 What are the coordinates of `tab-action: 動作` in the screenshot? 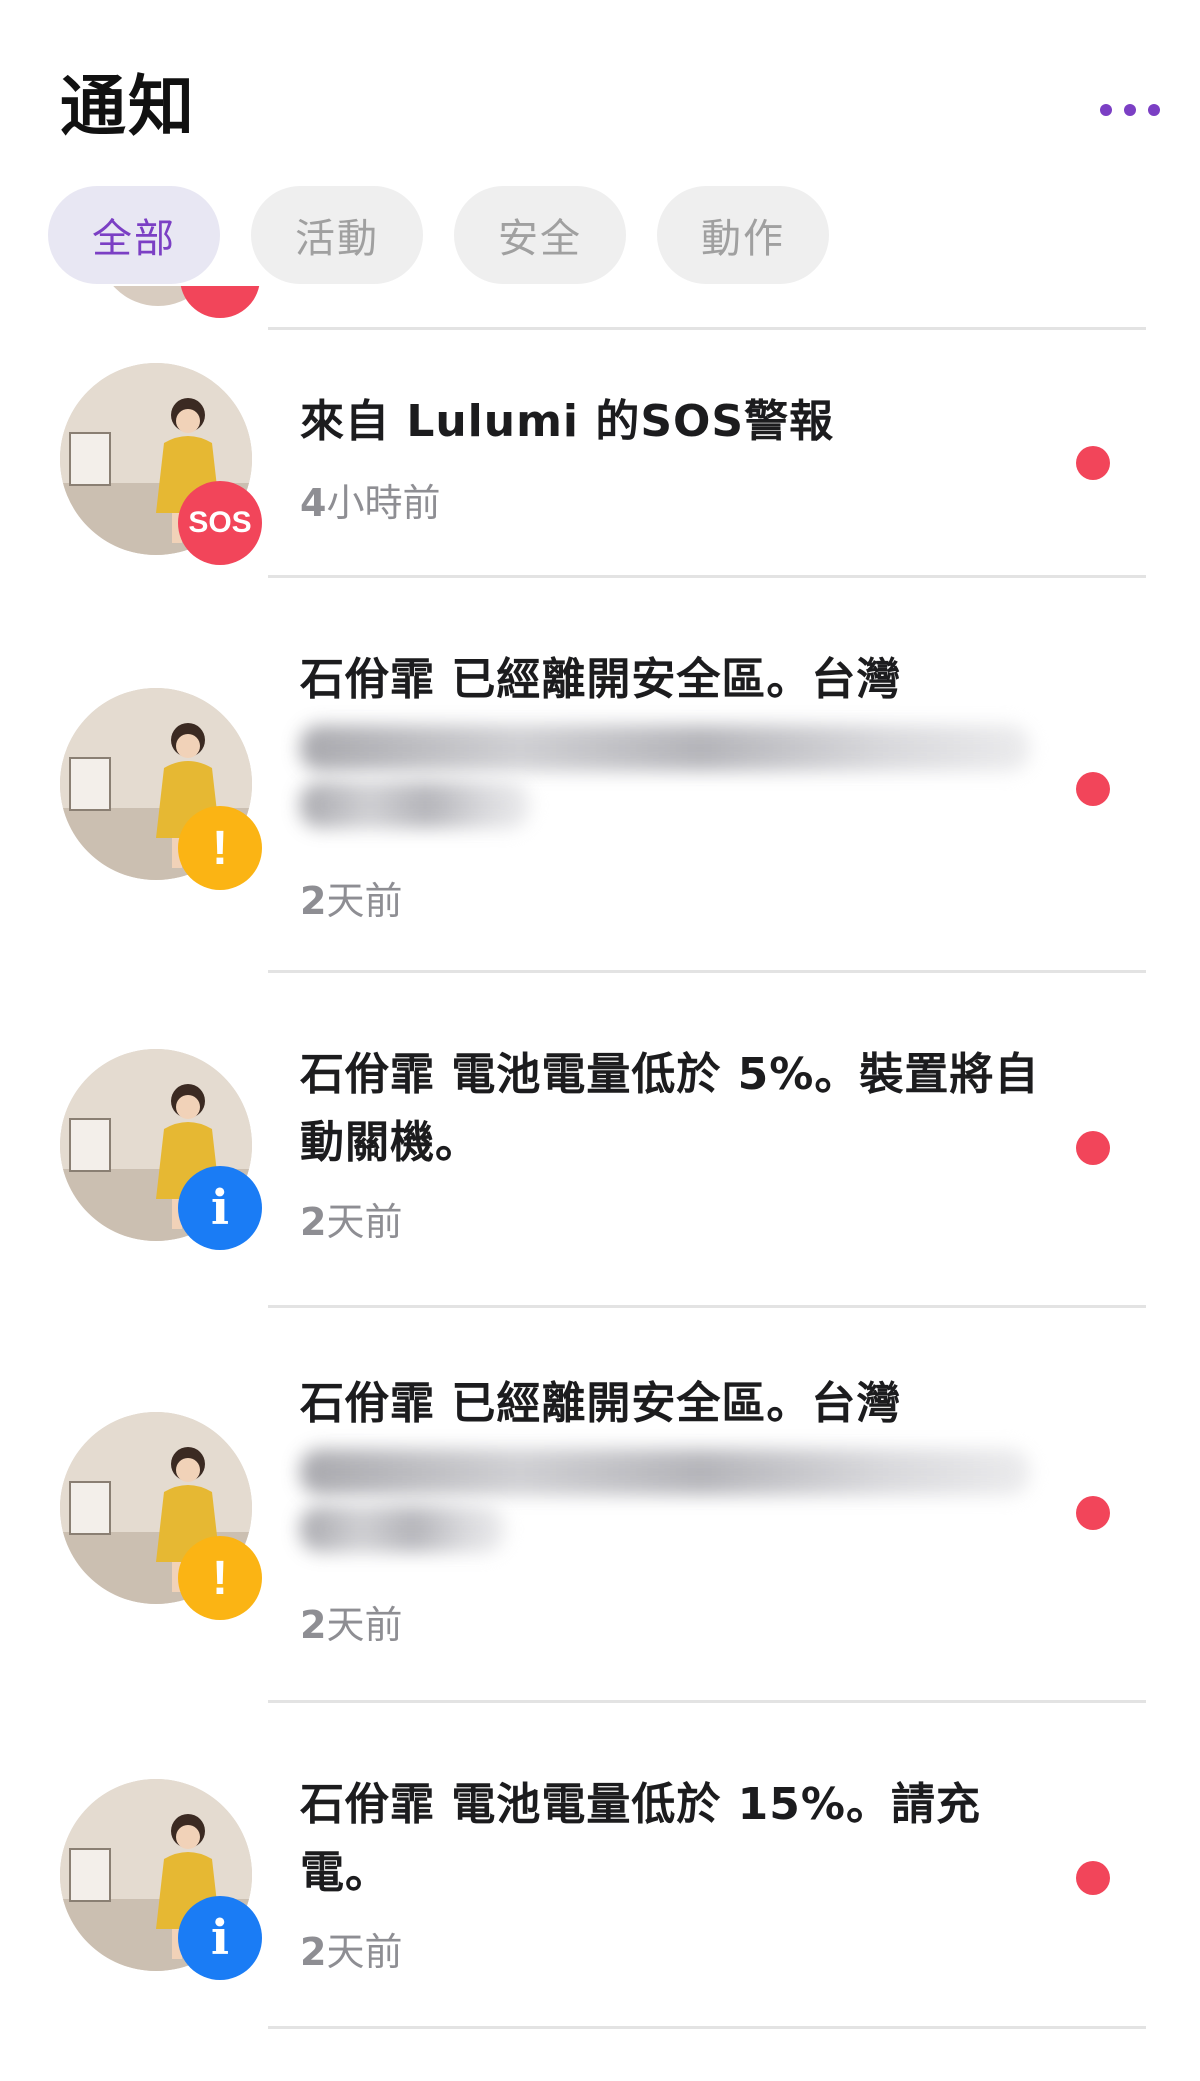 It's located at (743, 235).